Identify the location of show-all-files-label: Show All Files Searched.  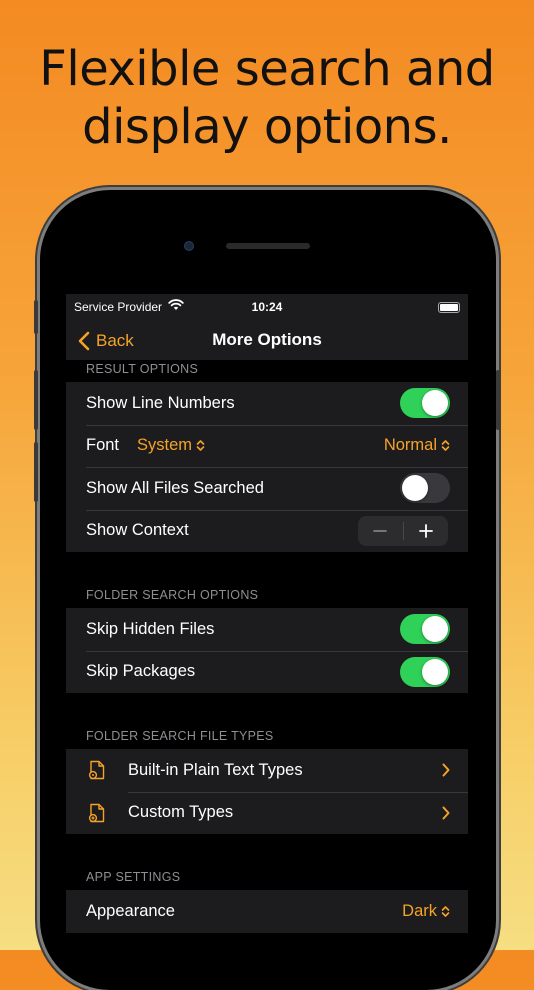
(175, 487).